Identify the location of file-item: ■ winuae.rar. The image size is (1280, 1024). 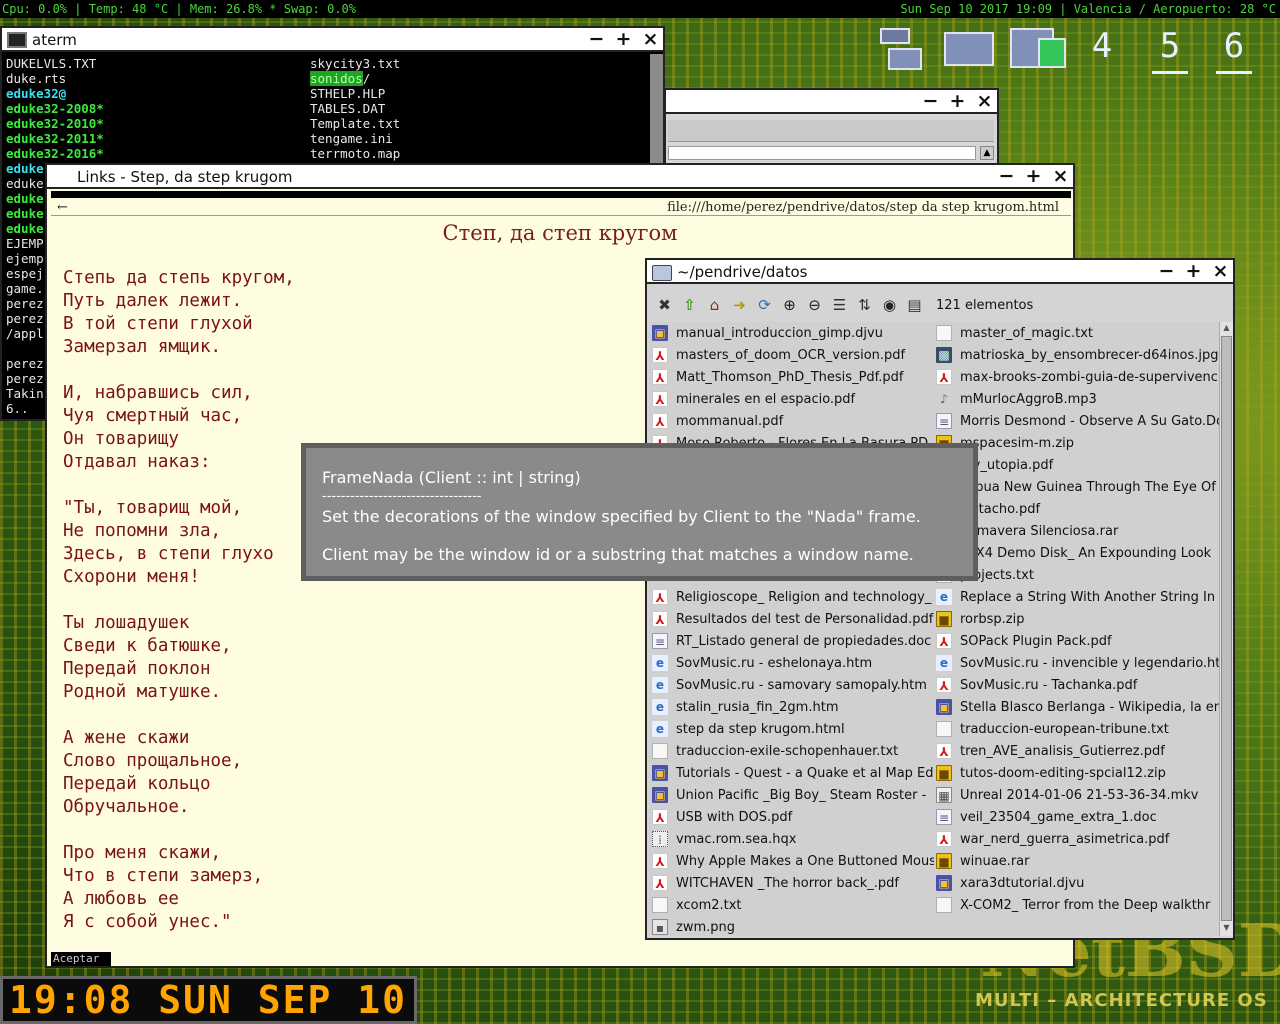
(1077, 861).